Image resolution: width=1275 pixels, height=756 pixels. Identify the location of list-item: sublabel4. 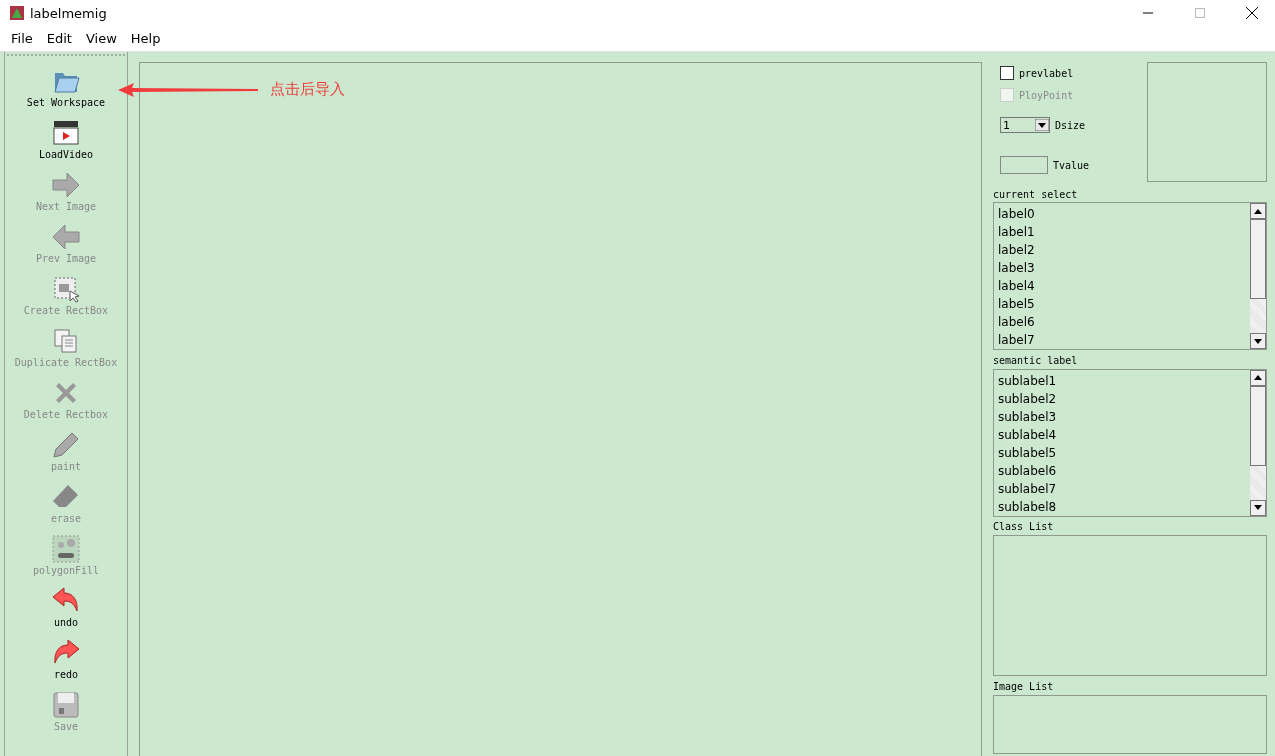
(1122, 434).